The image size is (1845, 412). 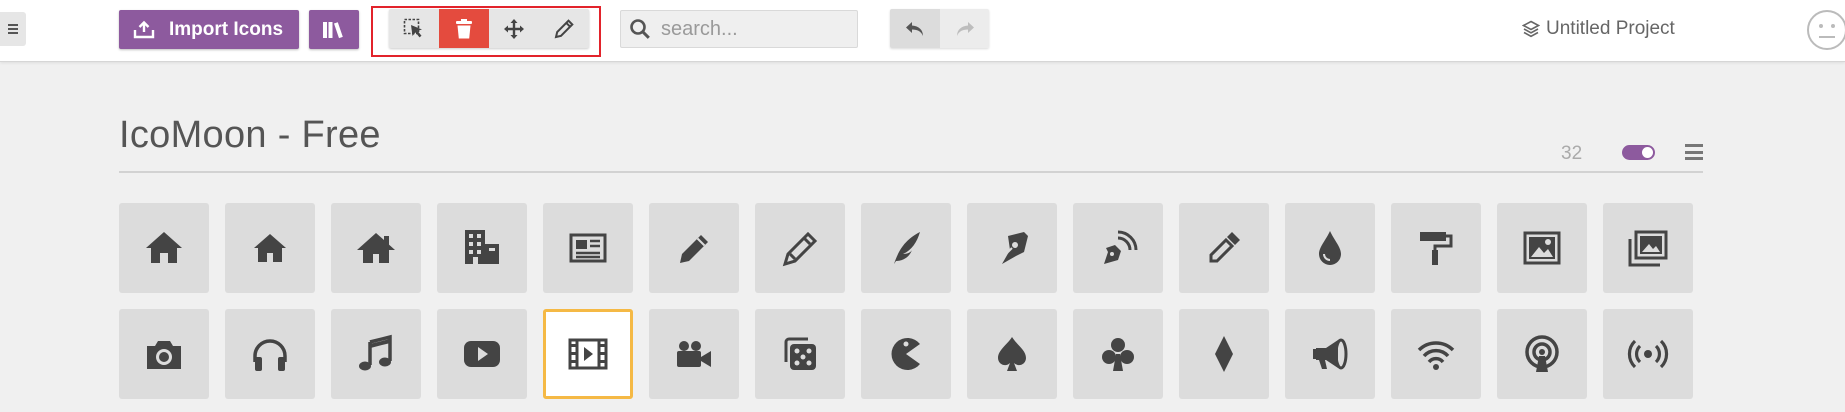 What do you see at coordinates (640, 29) in the screenshot?
I see `search-icon` at bounding box center [640, 29].